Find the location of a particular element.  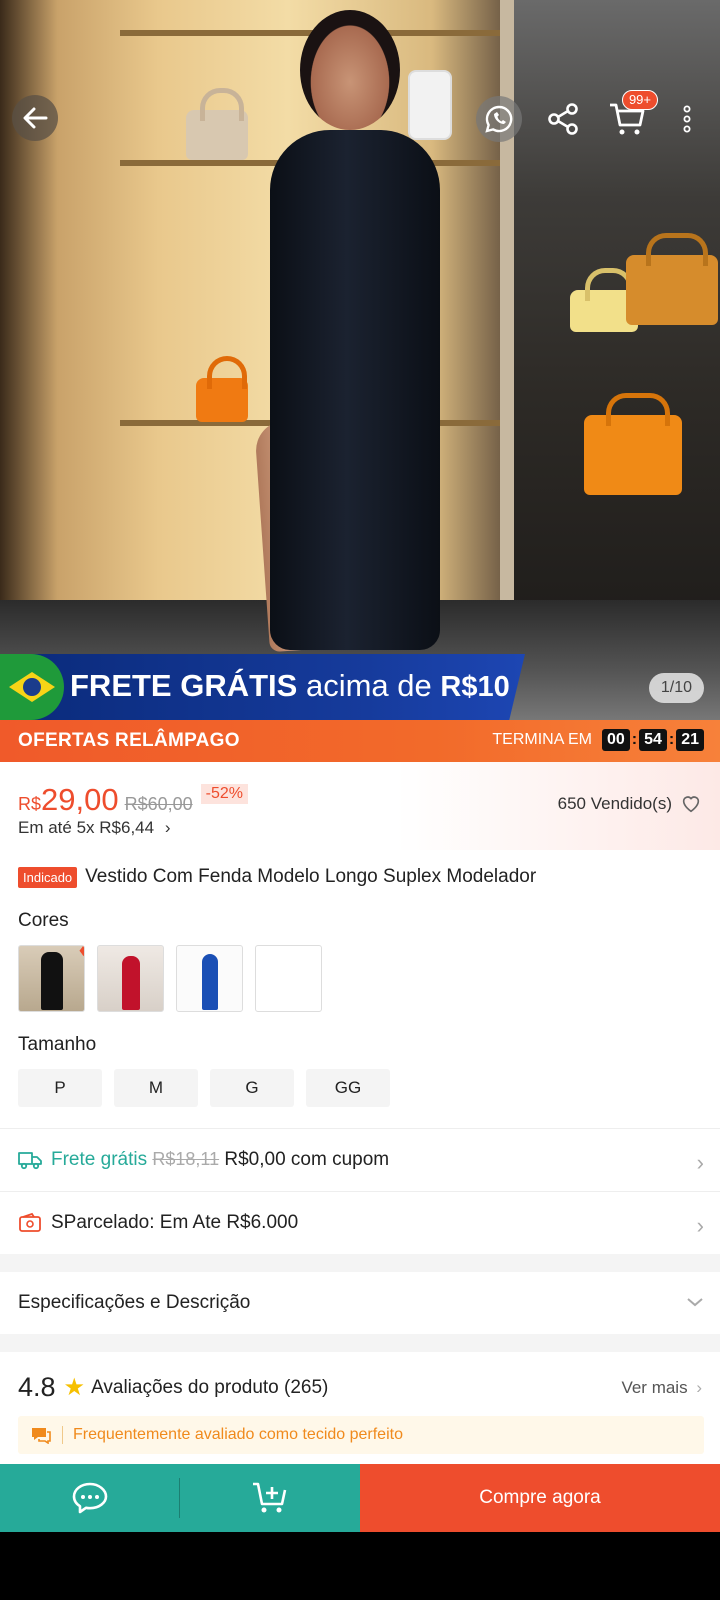

image-counter: 1/10 is located at coordinates (676, 688).